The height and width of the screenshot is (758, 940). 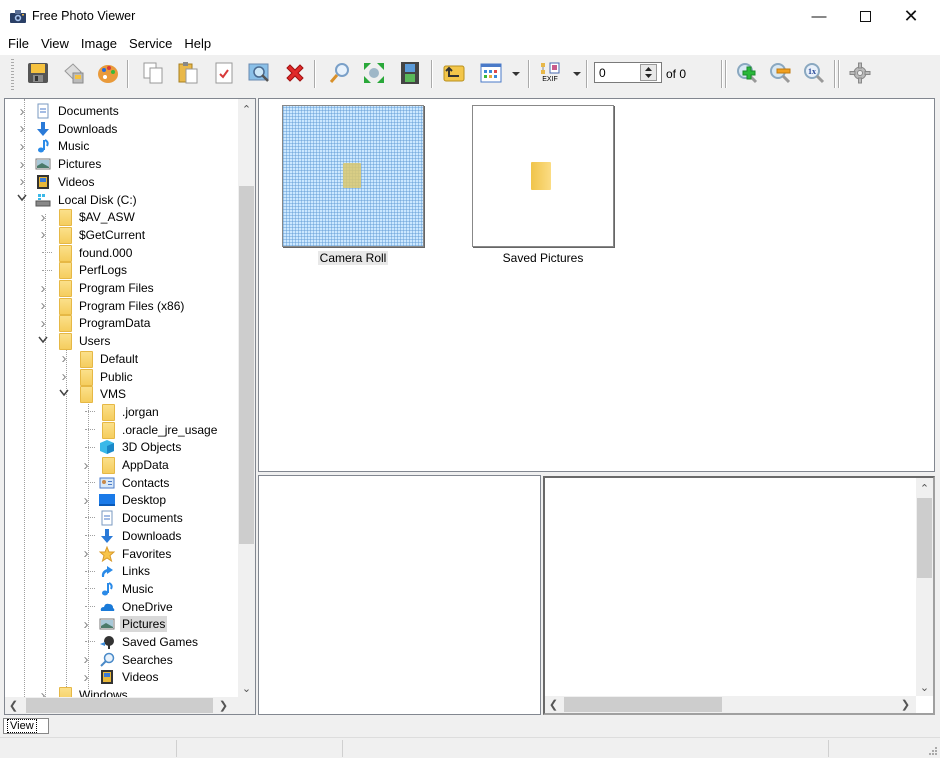 I want to click on fullscreen-button, so click(x=374, y=73).